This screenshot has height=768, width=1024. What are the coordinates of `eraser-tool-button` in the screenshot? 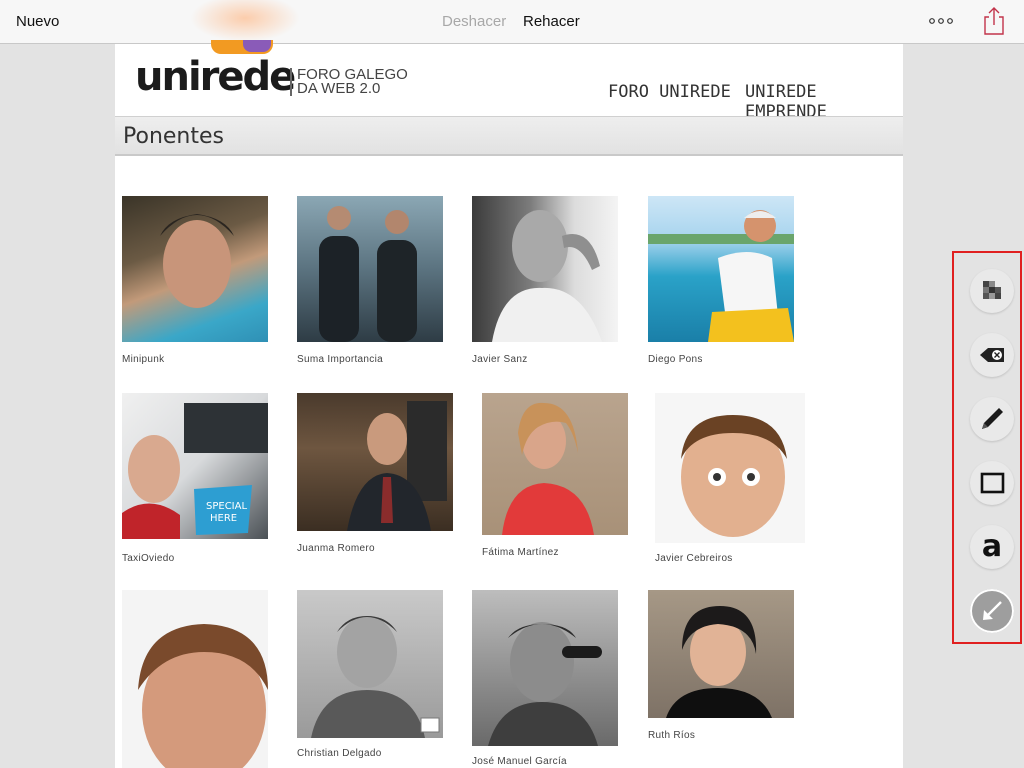 It's located at (992, 355).